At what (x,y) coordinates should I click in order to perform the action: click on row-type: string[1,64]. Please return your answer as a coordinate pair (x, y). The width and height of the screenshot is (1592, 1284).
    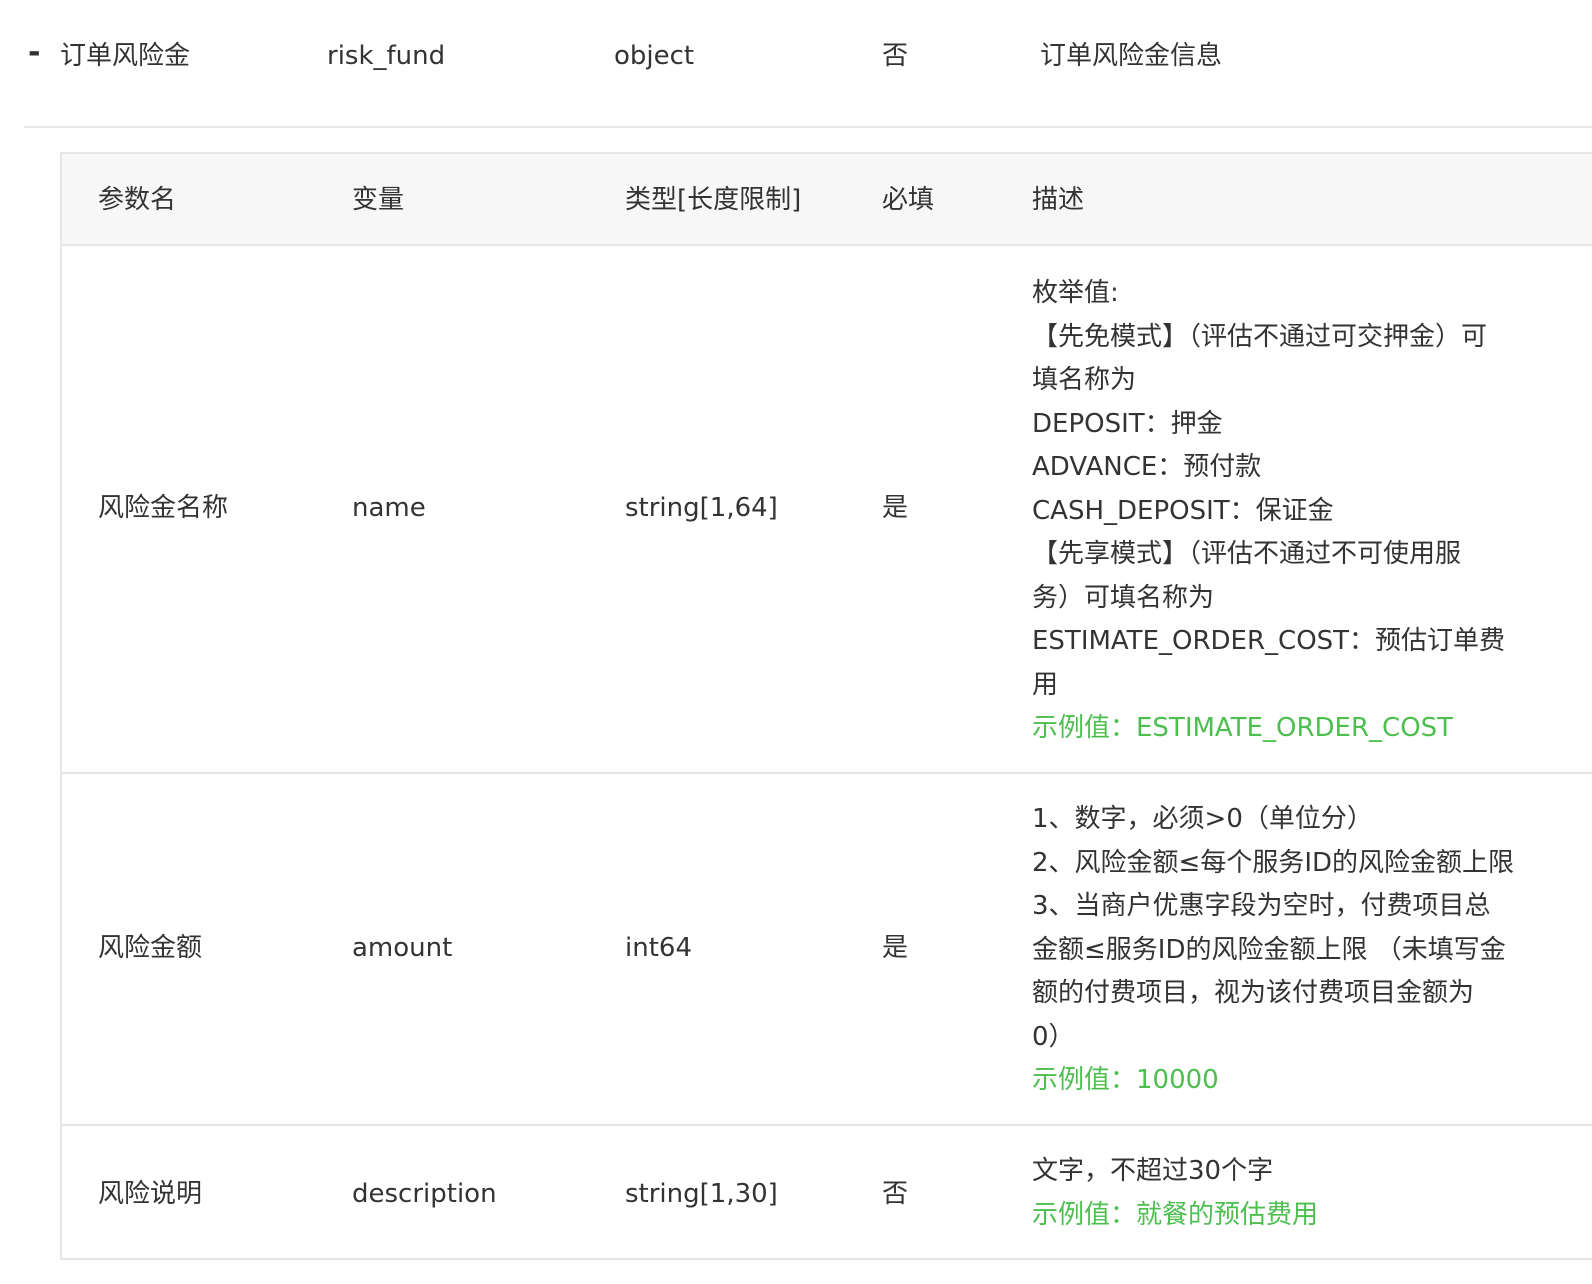
    Looking at the image, I should click on (701, 508).